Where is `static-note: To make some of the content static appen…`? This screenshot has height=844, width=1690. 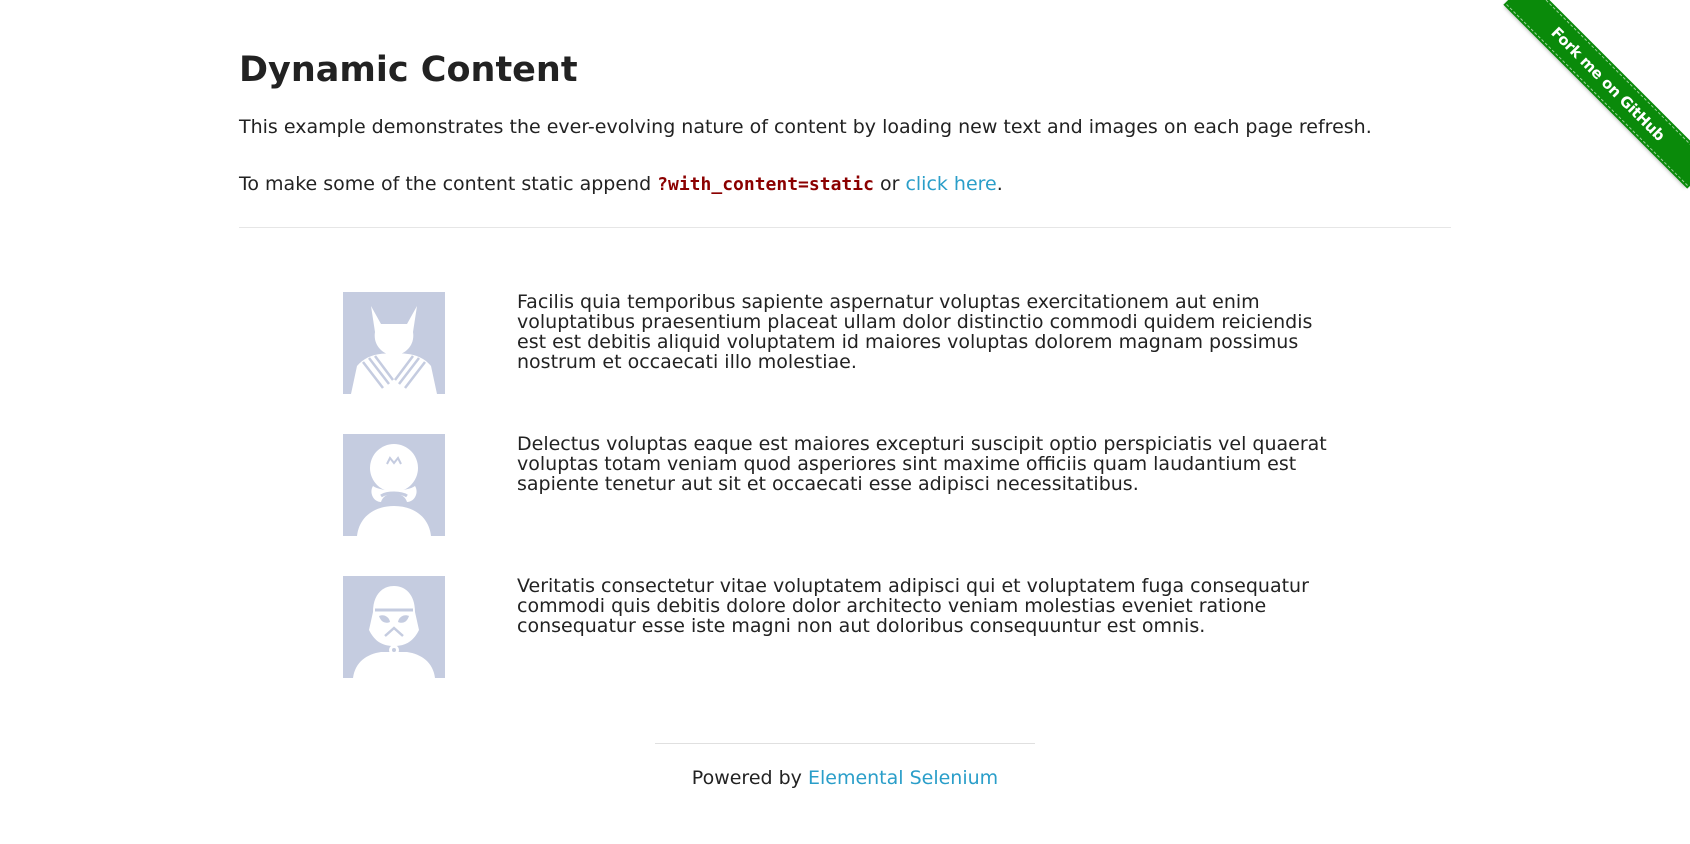 static-note: To make some of the content static appen… is located at coordinates (621, 184).